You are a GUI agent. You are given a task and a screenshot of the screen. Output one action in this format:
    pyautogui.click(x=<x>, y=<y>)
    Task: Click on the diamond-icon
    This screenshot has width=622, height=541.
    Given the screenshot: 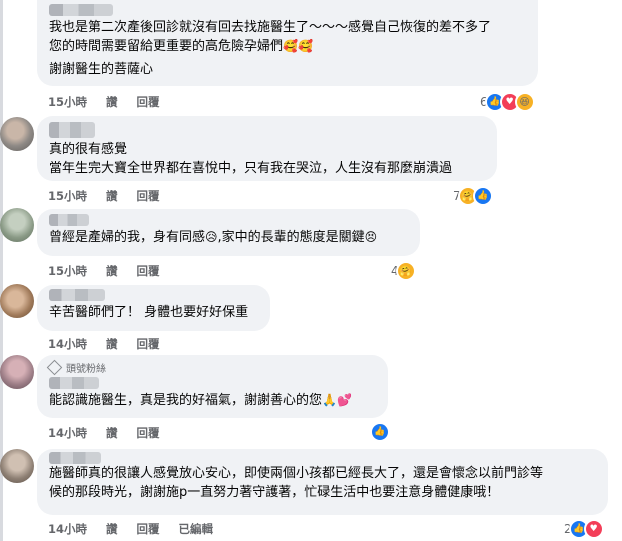 What is the action you would take?
    pyautogui.click(x=54, y=367)
    